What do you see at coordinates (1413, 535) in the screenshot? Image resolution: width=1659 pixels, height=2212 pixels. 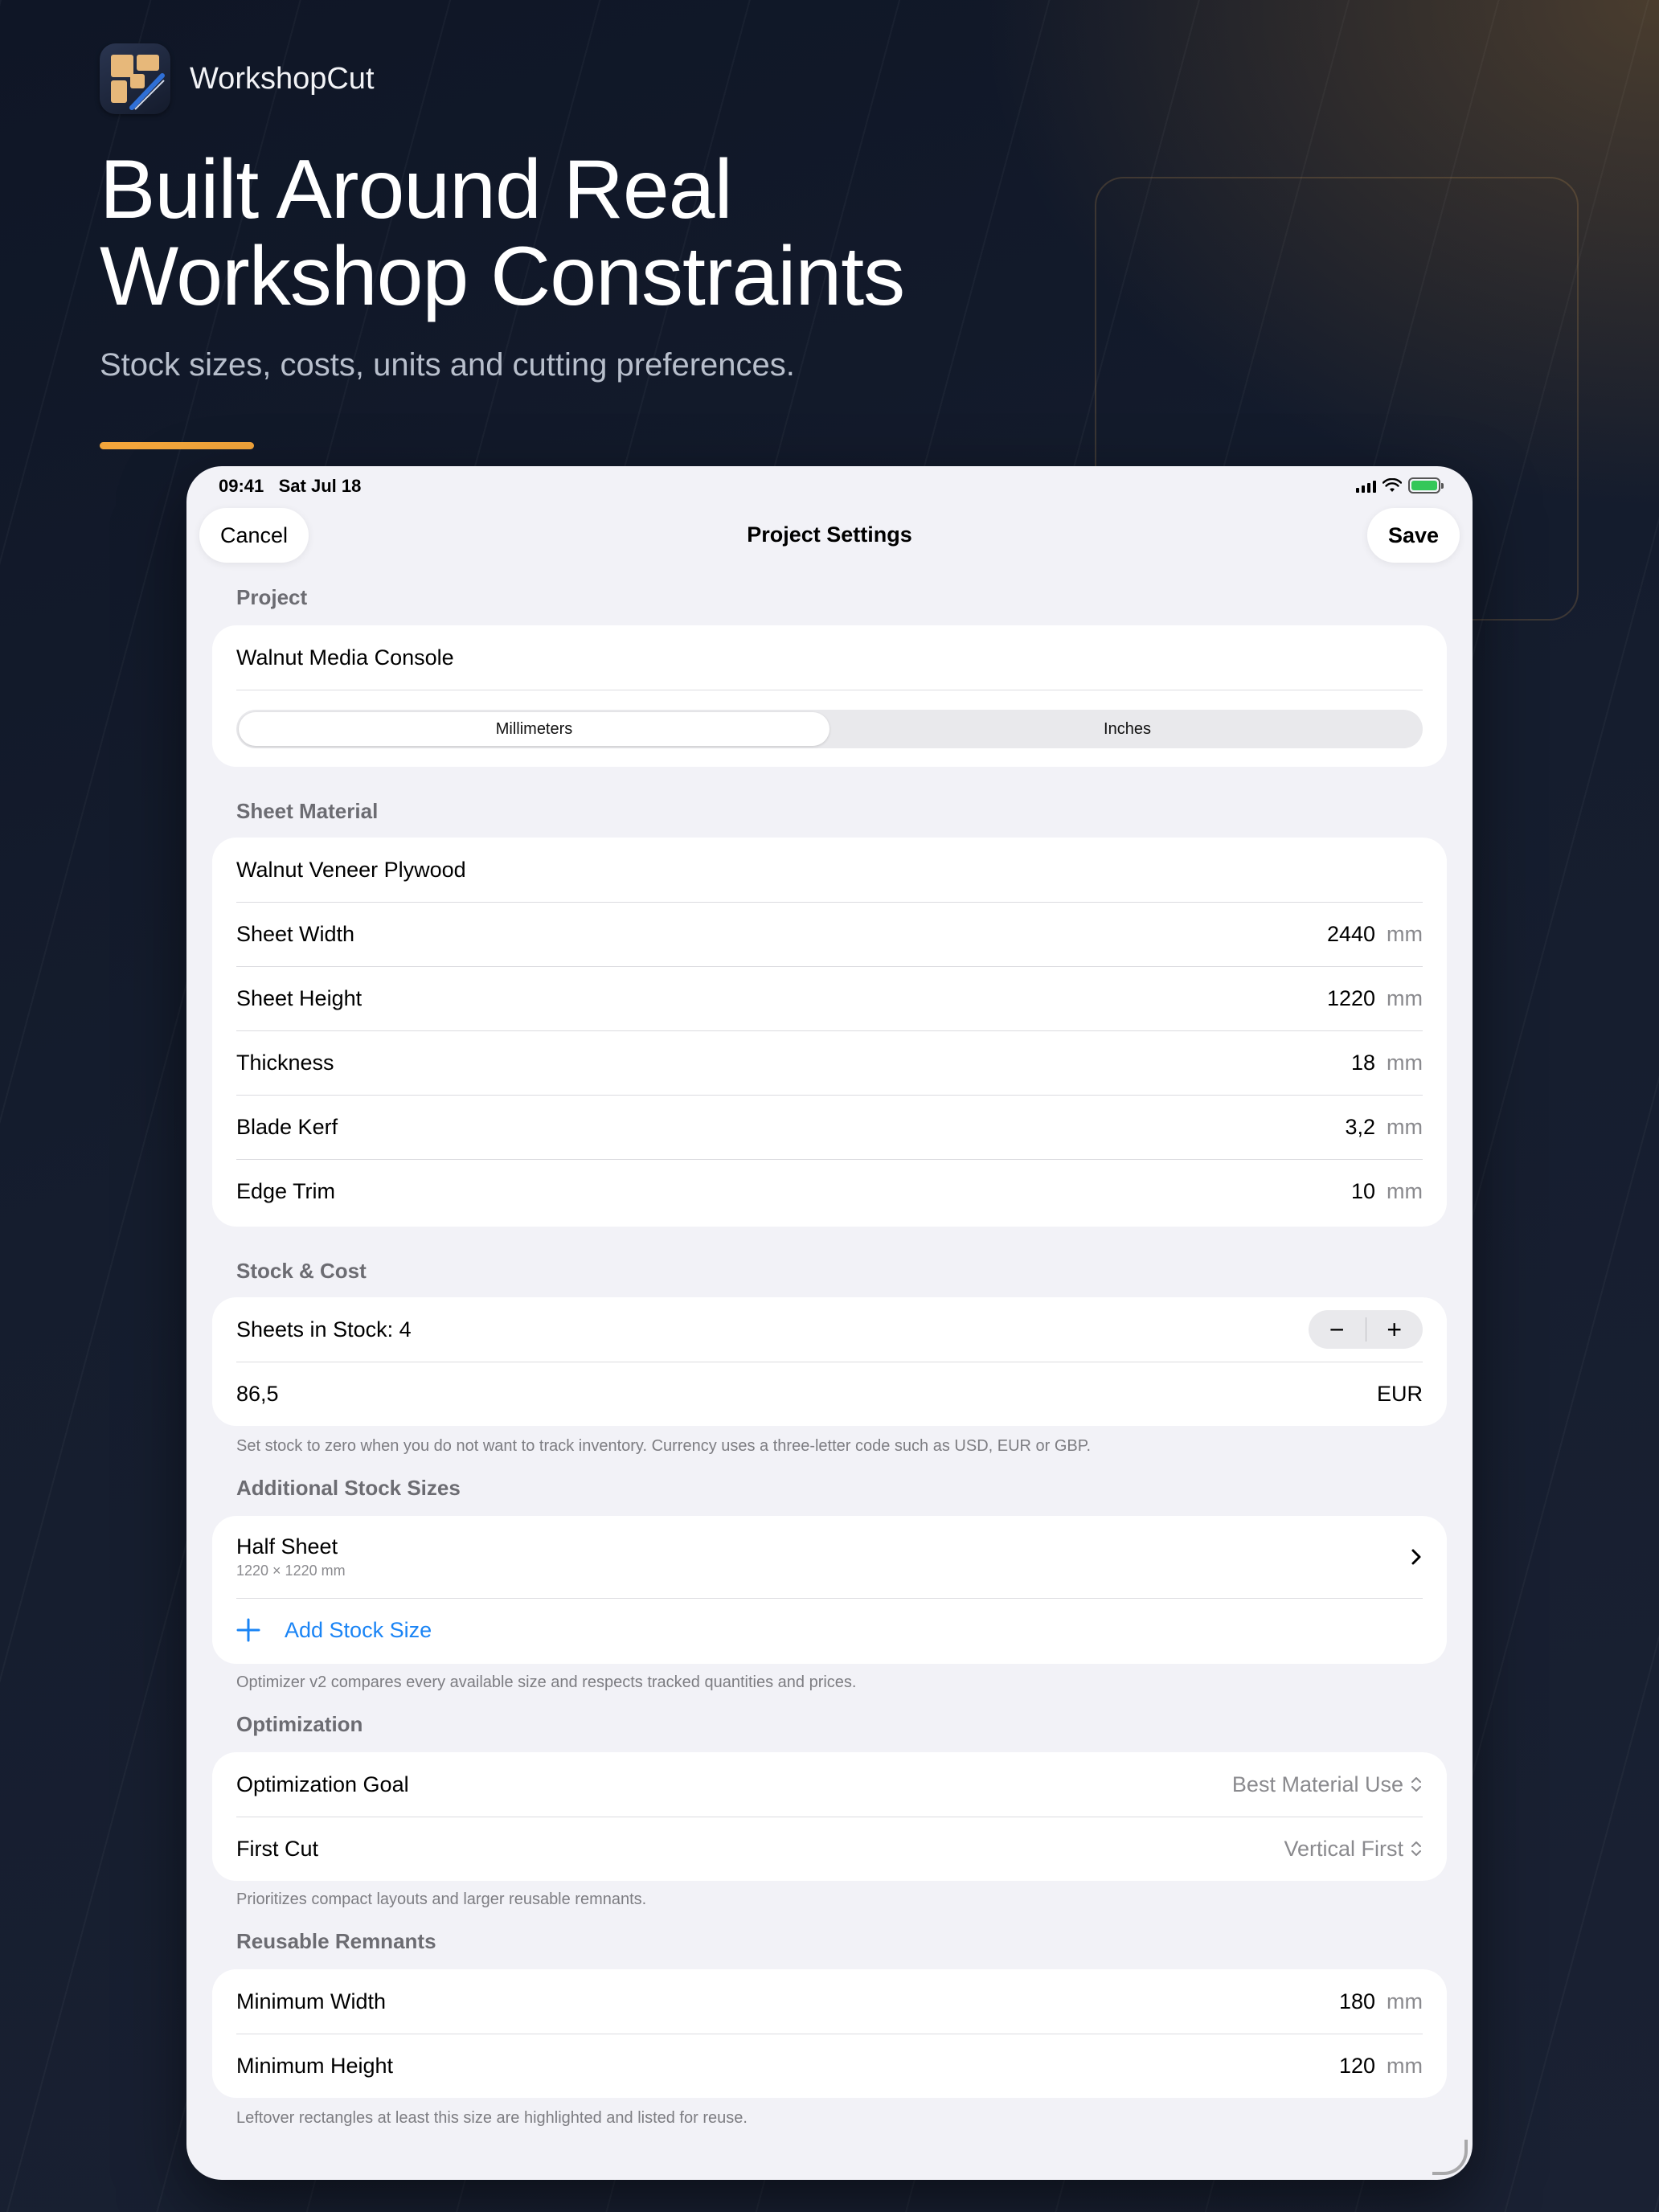 I see `save-button: Save` at bounding box center [1413, 535].